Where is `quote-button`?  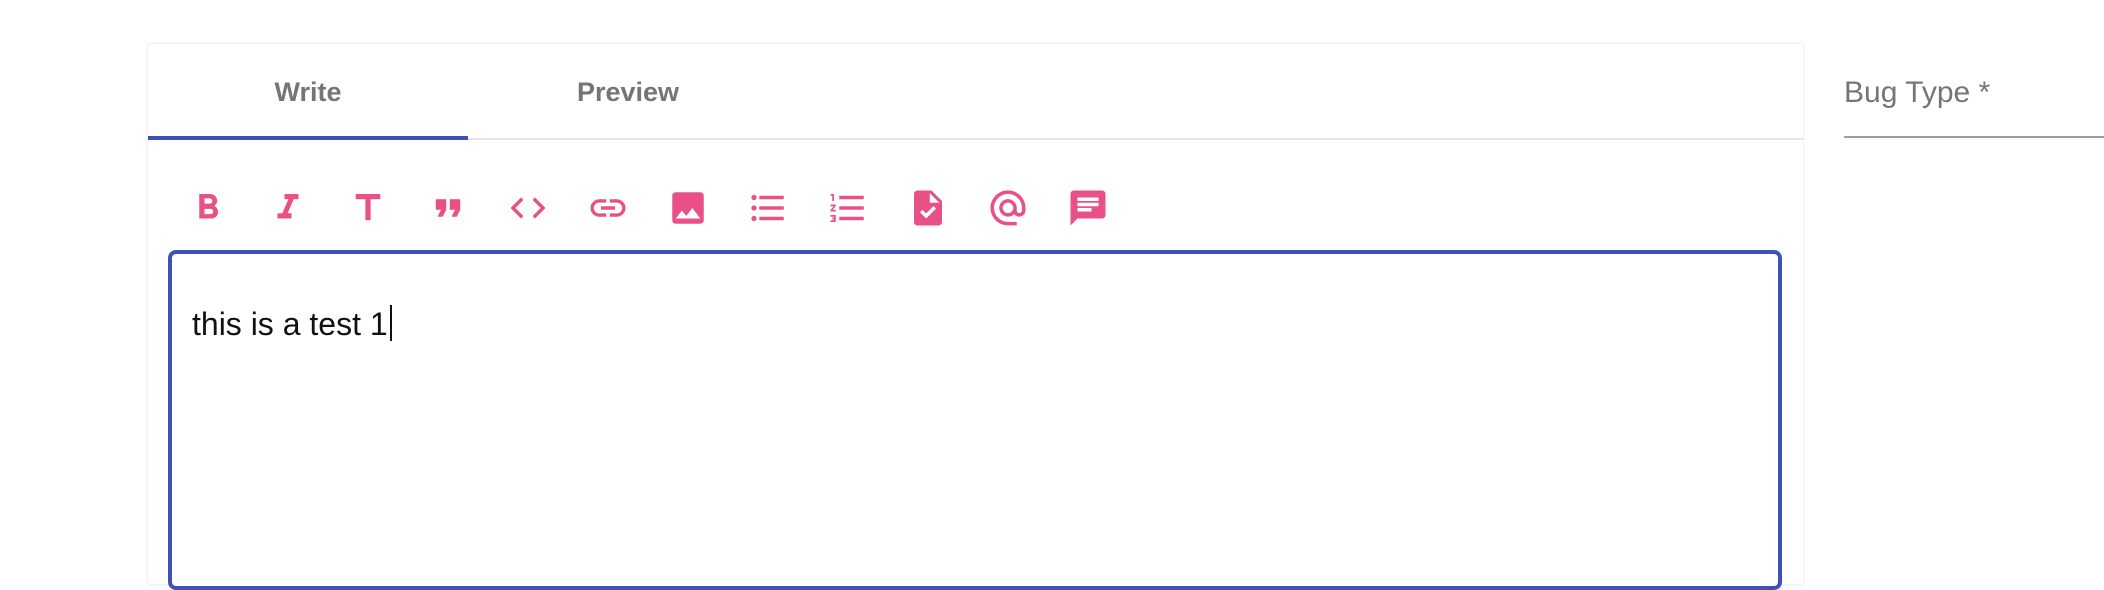 quote-button is located at coordinates (448, 208).